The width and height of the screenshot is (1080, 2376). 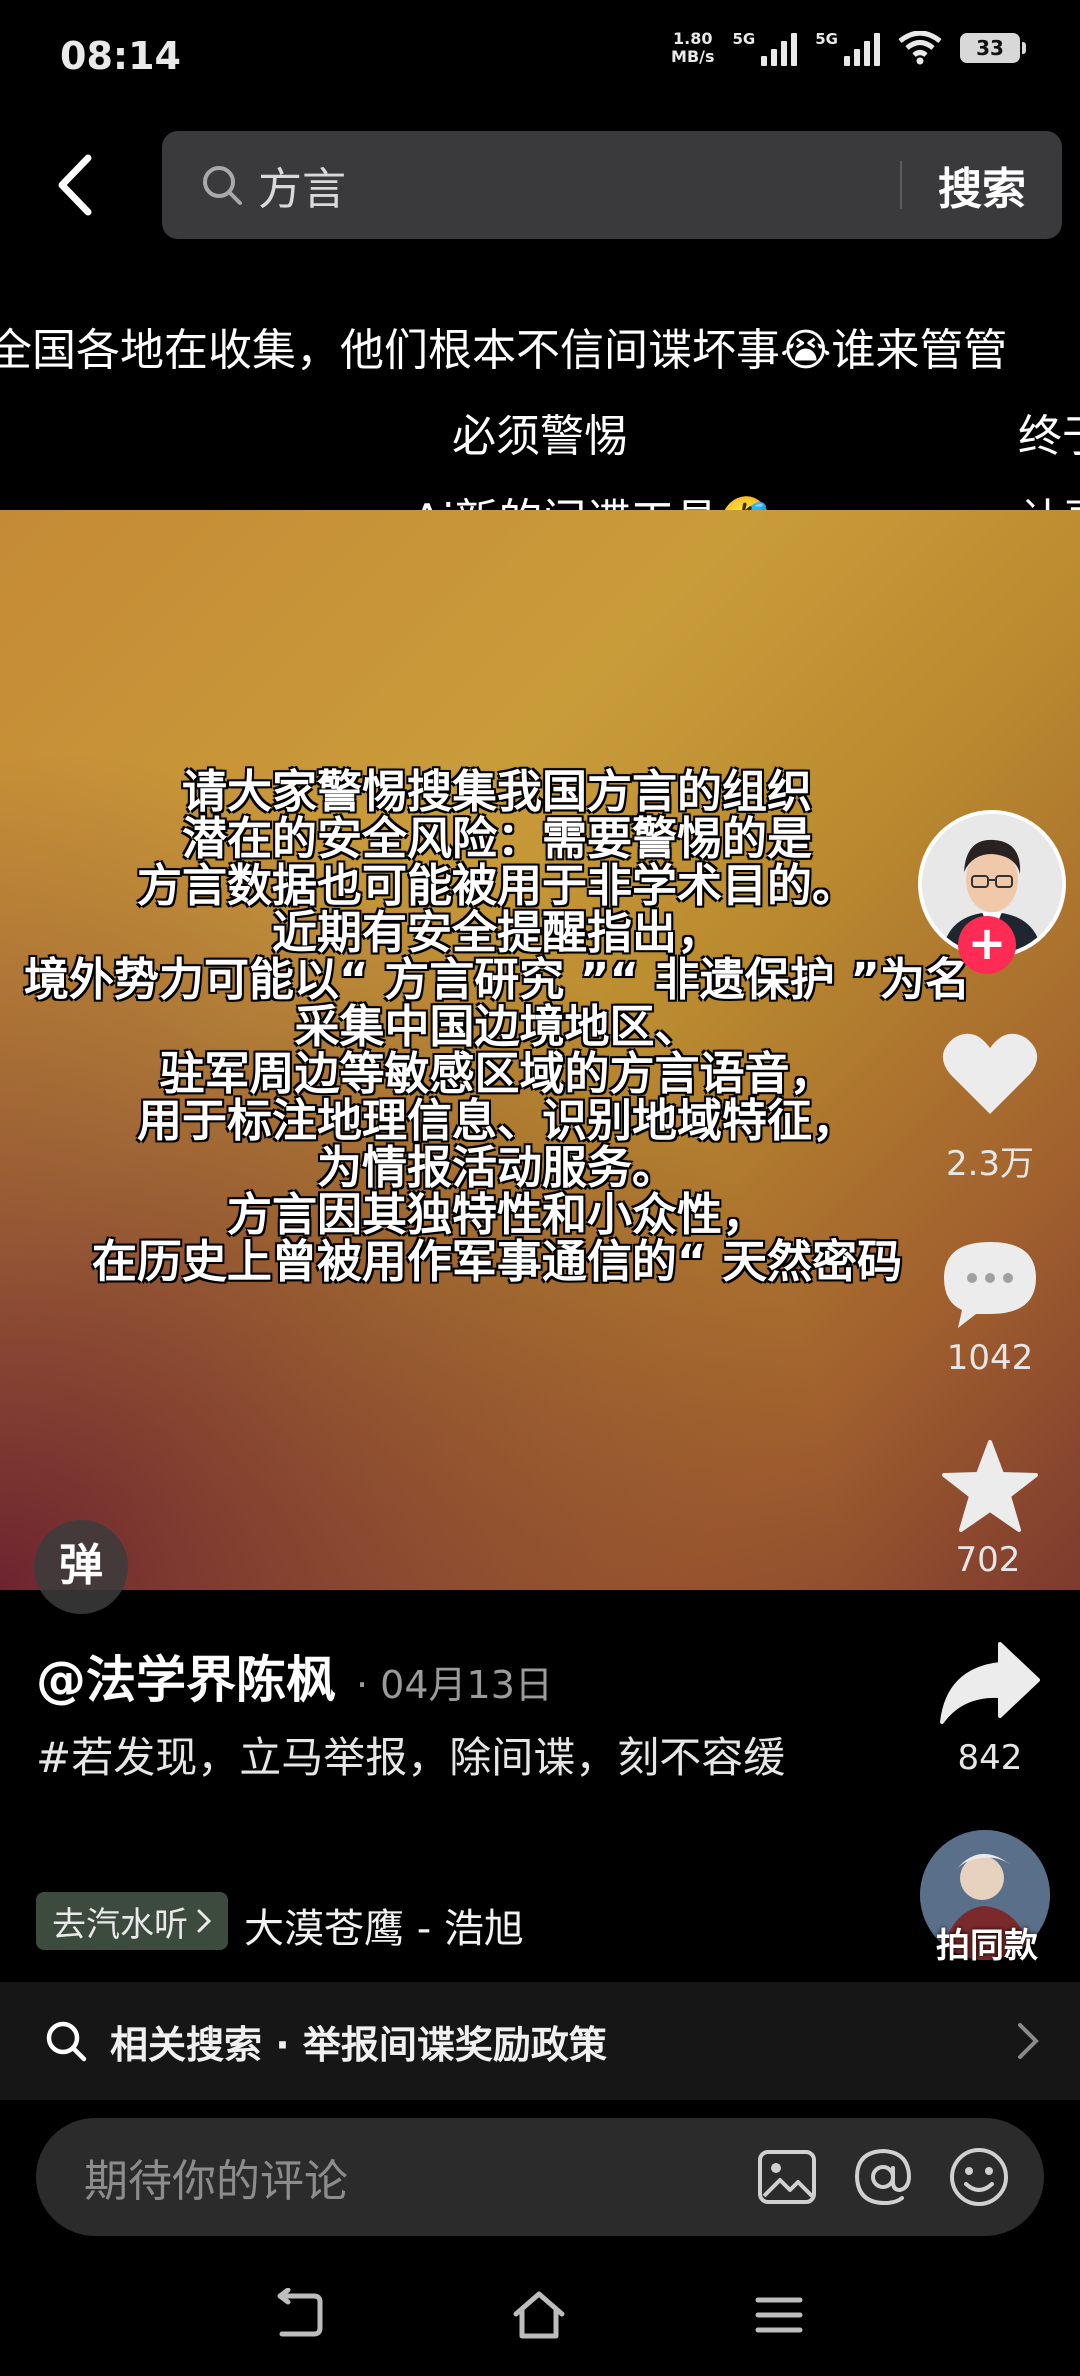 I want to click on danmaku-comment: 终于, so click(x=1049, y=436).